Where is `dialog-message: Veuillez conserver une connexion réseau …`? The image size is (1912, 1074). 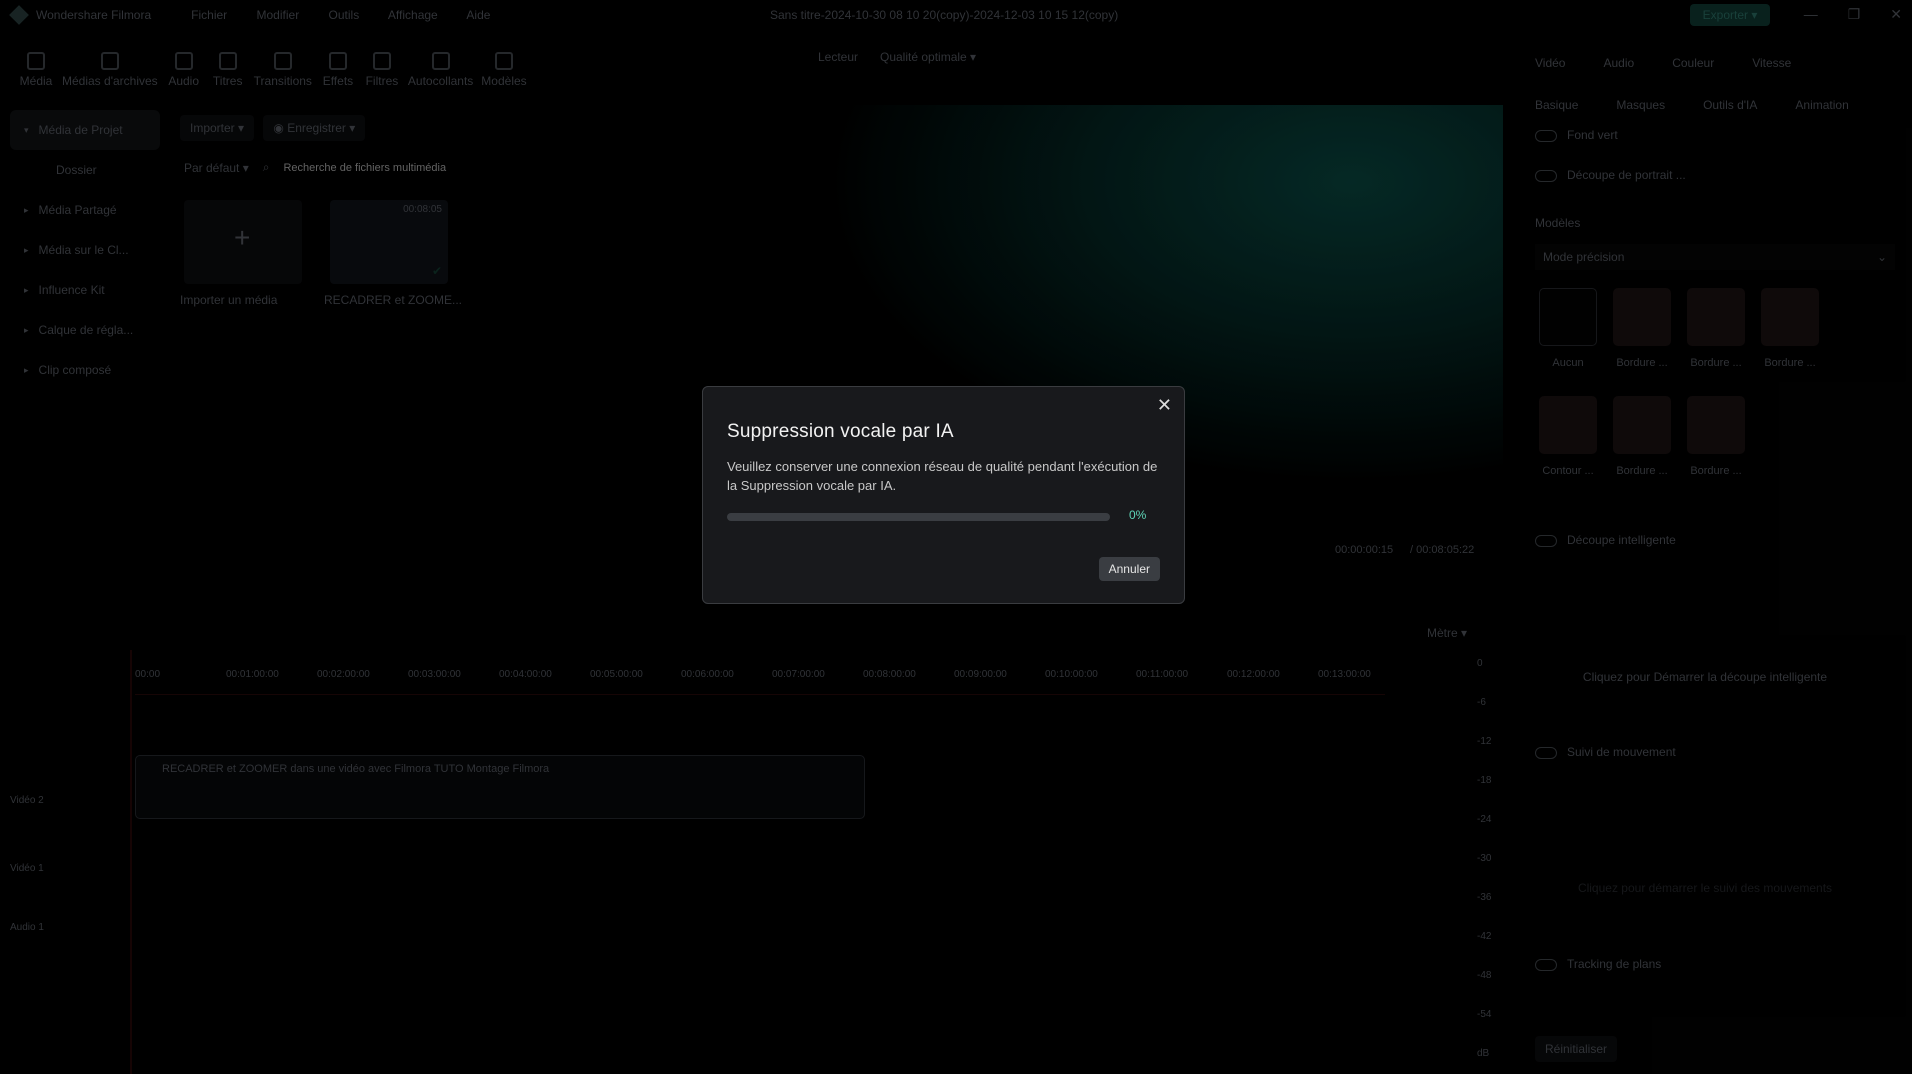 dialog-message: Veuillez conserver une connexion réseau … is located at coordinates (942, 476).